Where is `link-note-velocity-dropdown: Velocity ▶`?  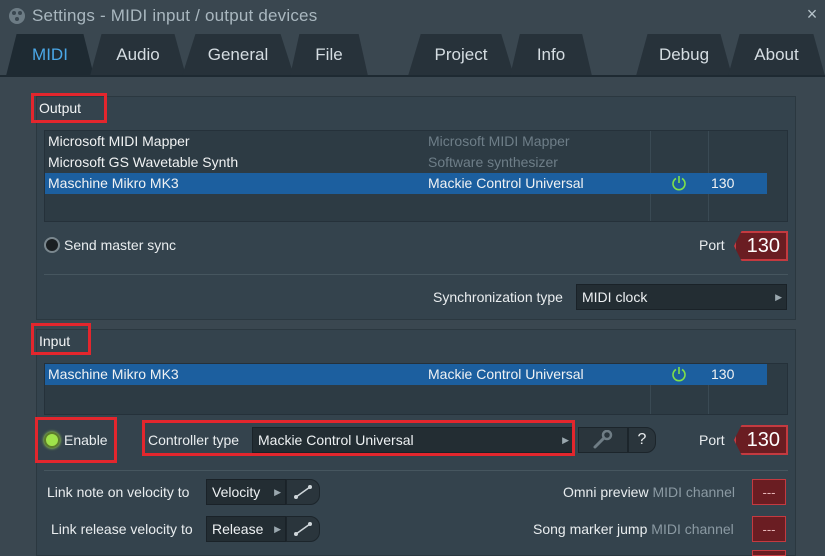
link-note-velocity-dropdown: Velocity ▶ is located at coordinates (246, 492).